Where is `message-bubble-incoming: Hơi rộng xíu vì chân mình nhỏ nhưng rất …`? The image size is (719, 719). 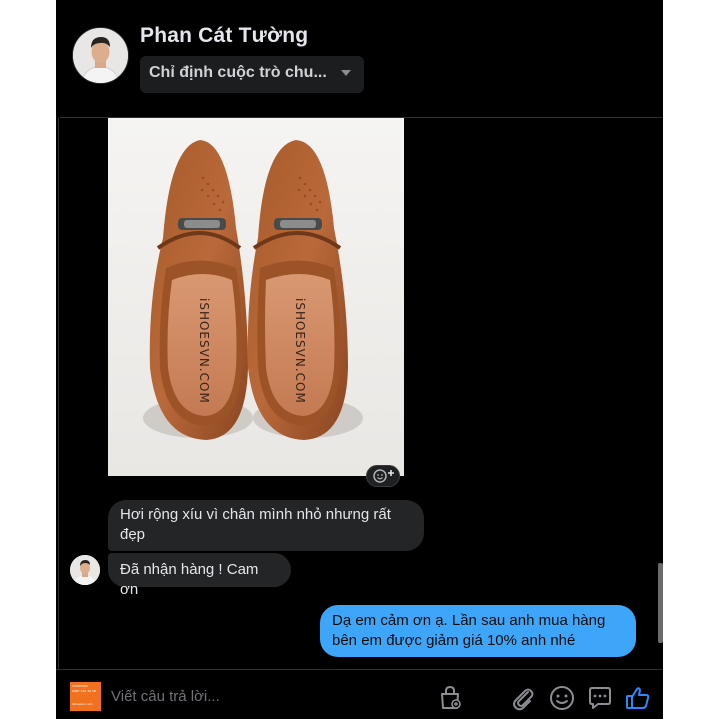 message-bubble-incoming: Hơi rộng xíu vì chân mình nhỏ nhưng rất … is located at coordinates (266, 525).